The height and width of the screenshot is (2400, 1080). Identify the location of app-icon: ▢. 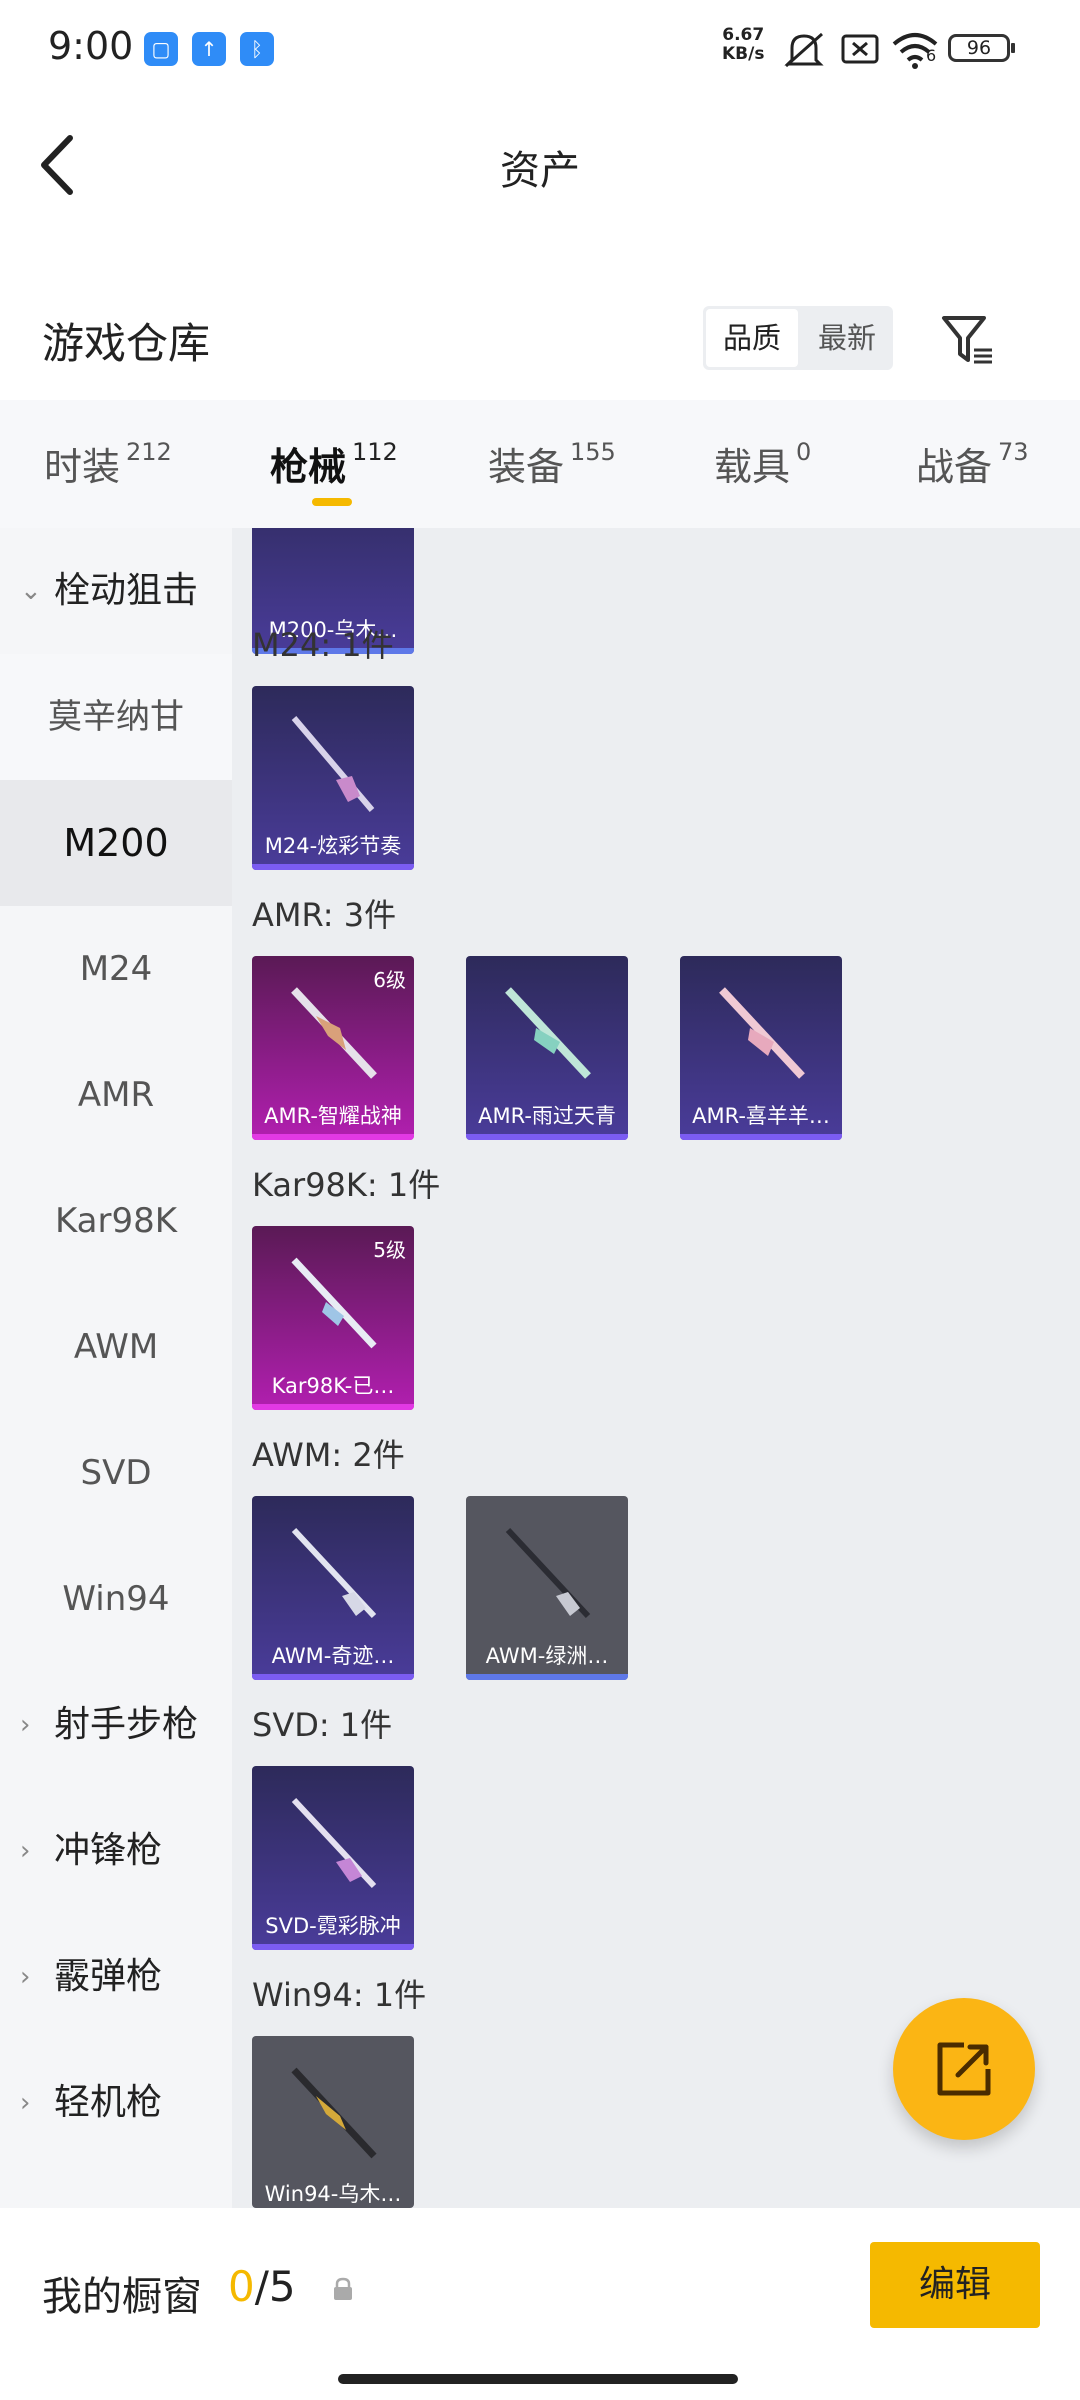
(161, 49).